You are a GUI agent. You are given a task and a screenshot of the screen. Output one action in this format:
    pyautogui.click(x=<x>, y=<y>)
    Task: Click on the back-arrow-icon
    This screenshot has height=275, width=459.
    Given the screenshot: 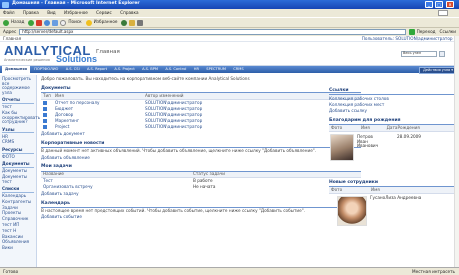 What is the action you would take?
    pyautogui.click(x=6, y=22)
    